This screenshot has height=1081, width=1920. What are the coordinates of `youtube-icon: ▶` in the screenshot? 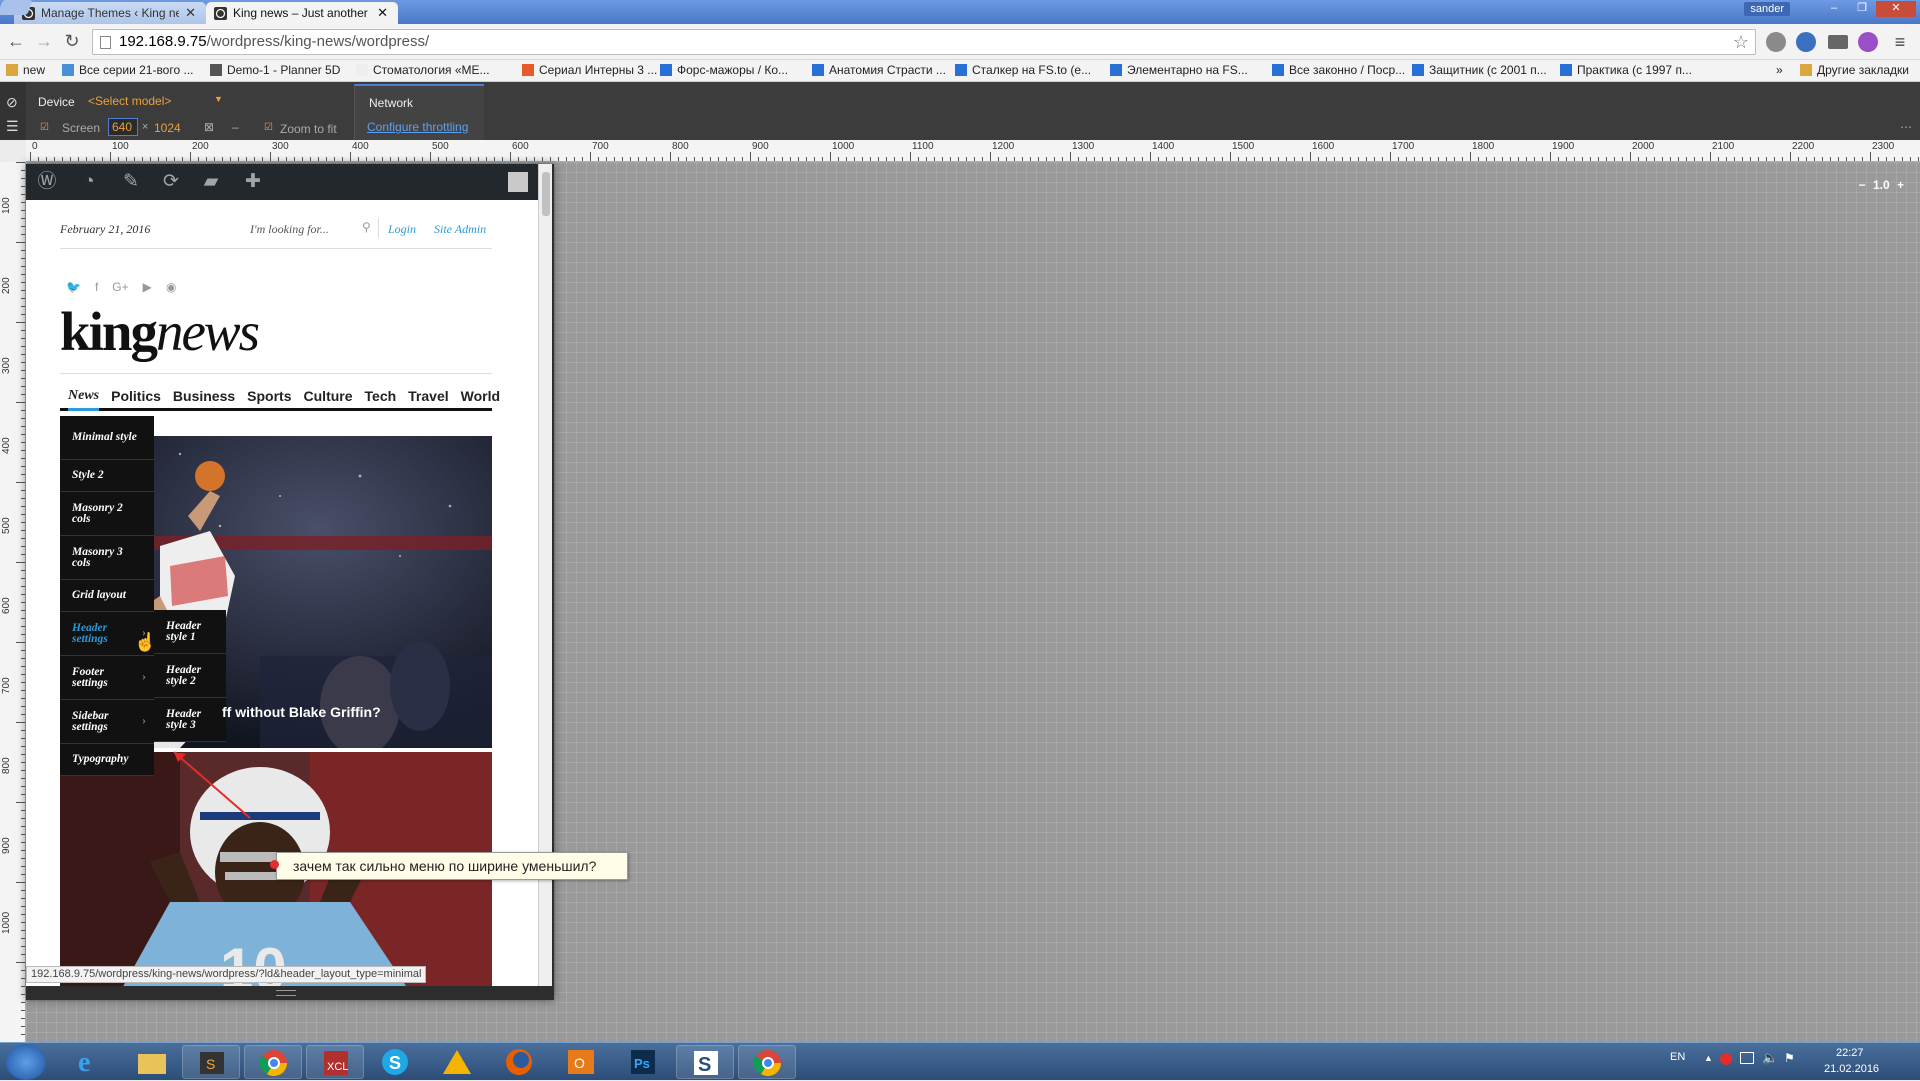 It's located at (147, 287).